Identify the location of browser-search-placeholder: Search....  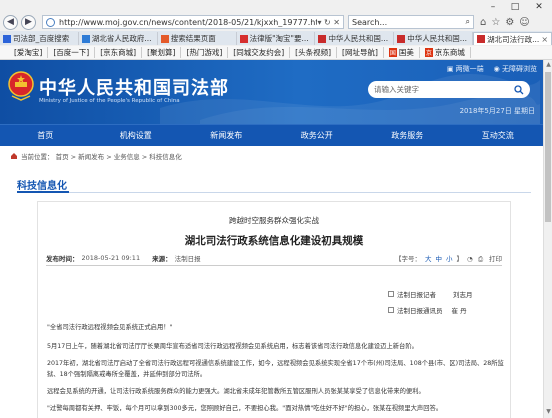
(409, 22).